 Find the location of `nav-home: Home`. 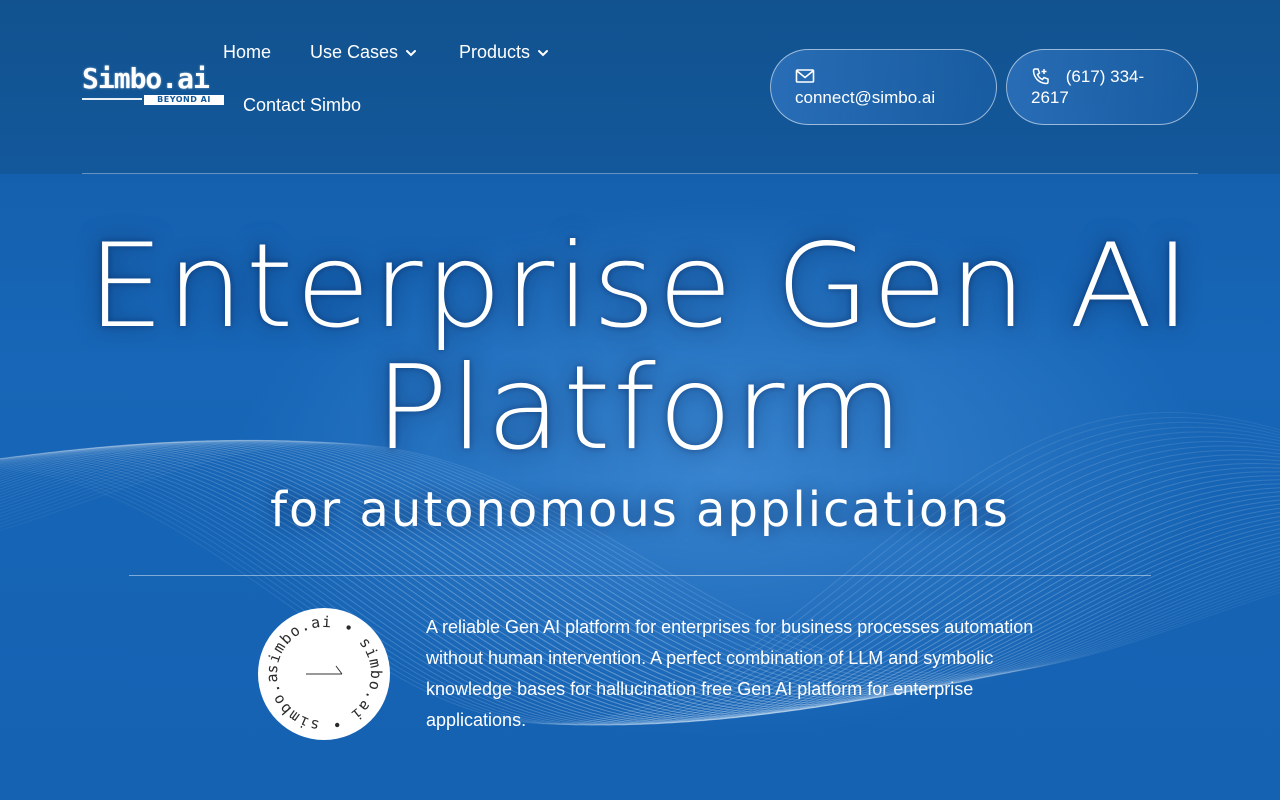

nav-home: Home is located at coordinates (247, 52).